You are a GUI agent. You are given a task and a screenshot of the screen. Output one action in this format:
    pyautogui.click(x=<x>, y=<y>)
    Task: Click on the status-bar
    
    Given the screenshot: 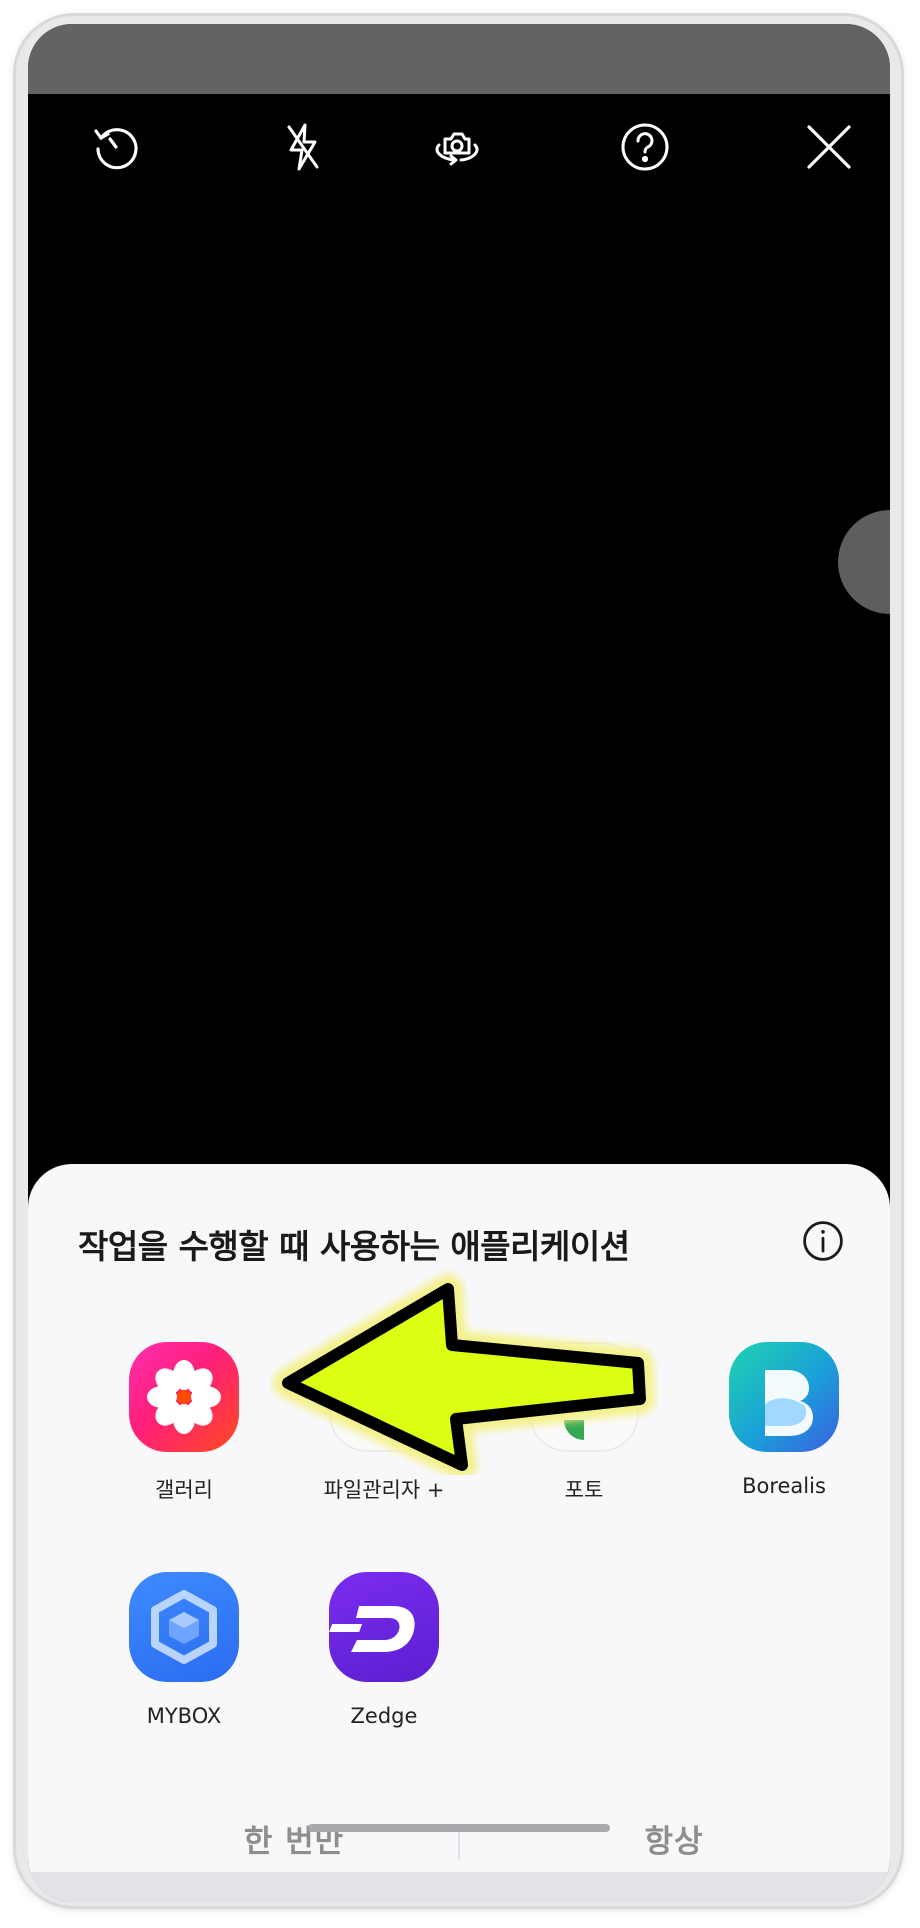 What is the action you would take?
    pyautogui.click(x=459, y=59)
    